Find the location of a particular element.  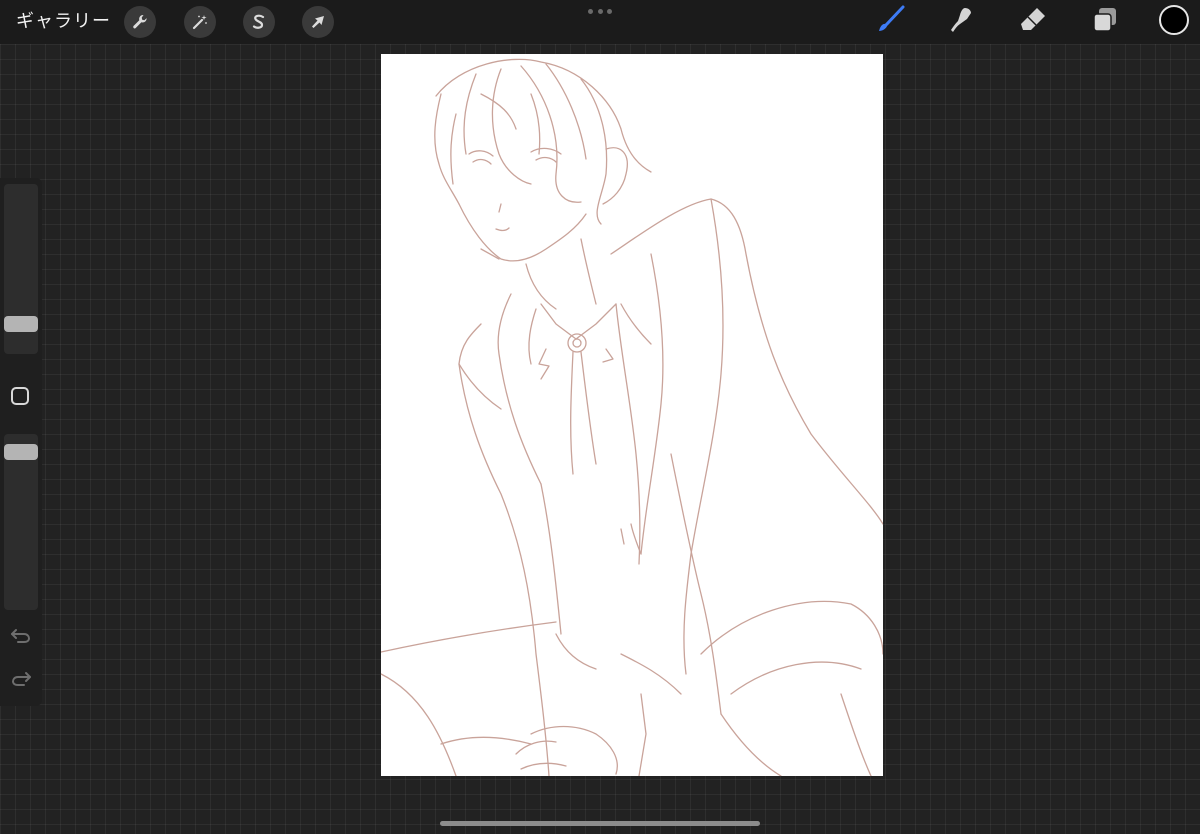

actions-button is located at coordinates (140, 22).